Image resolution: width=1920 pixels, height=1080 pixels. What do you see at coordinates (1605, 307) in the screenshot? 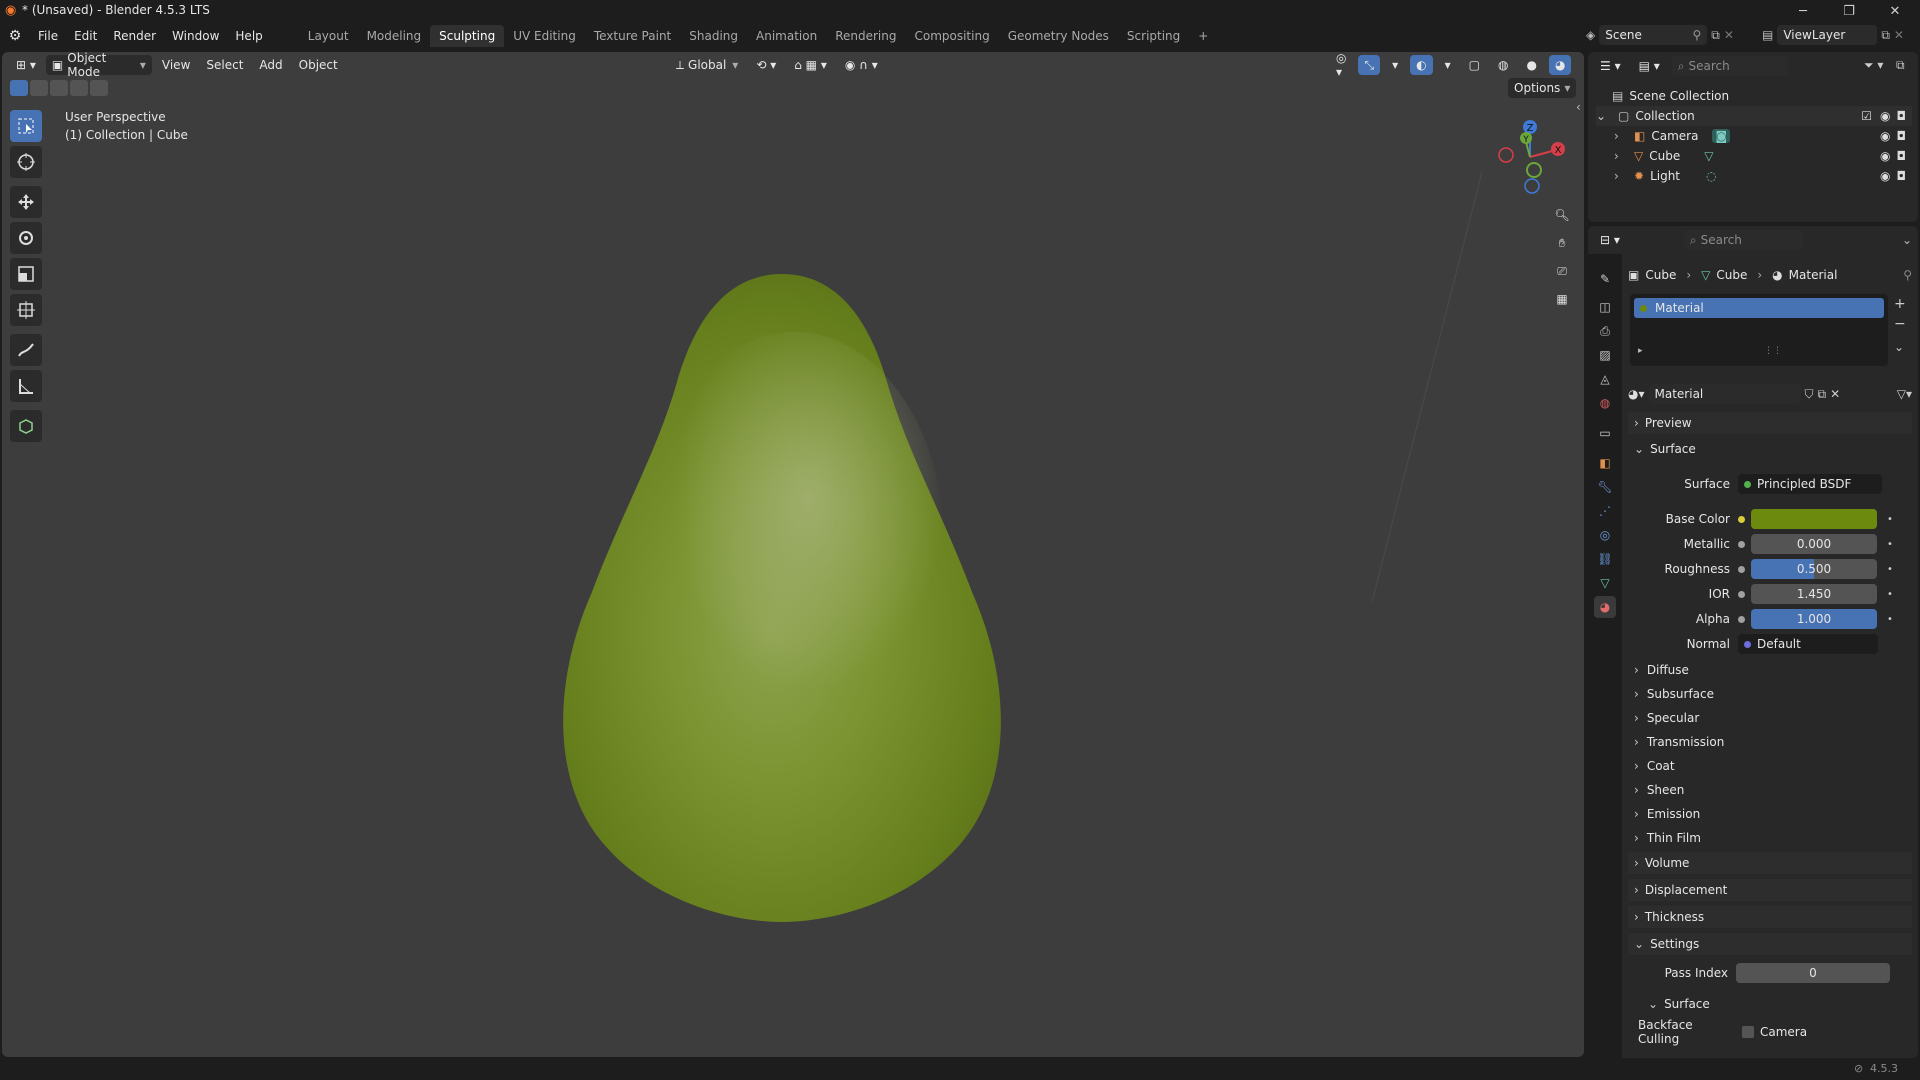
I see `render-tab-icon: ◫` at bounding box center [1605, 307].